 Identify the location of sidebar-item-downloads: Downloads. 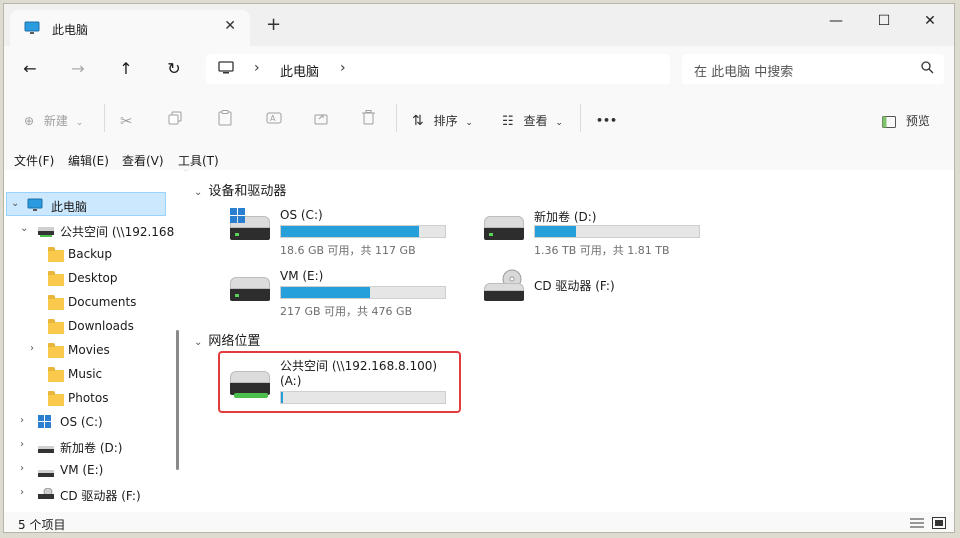
(87, 326).